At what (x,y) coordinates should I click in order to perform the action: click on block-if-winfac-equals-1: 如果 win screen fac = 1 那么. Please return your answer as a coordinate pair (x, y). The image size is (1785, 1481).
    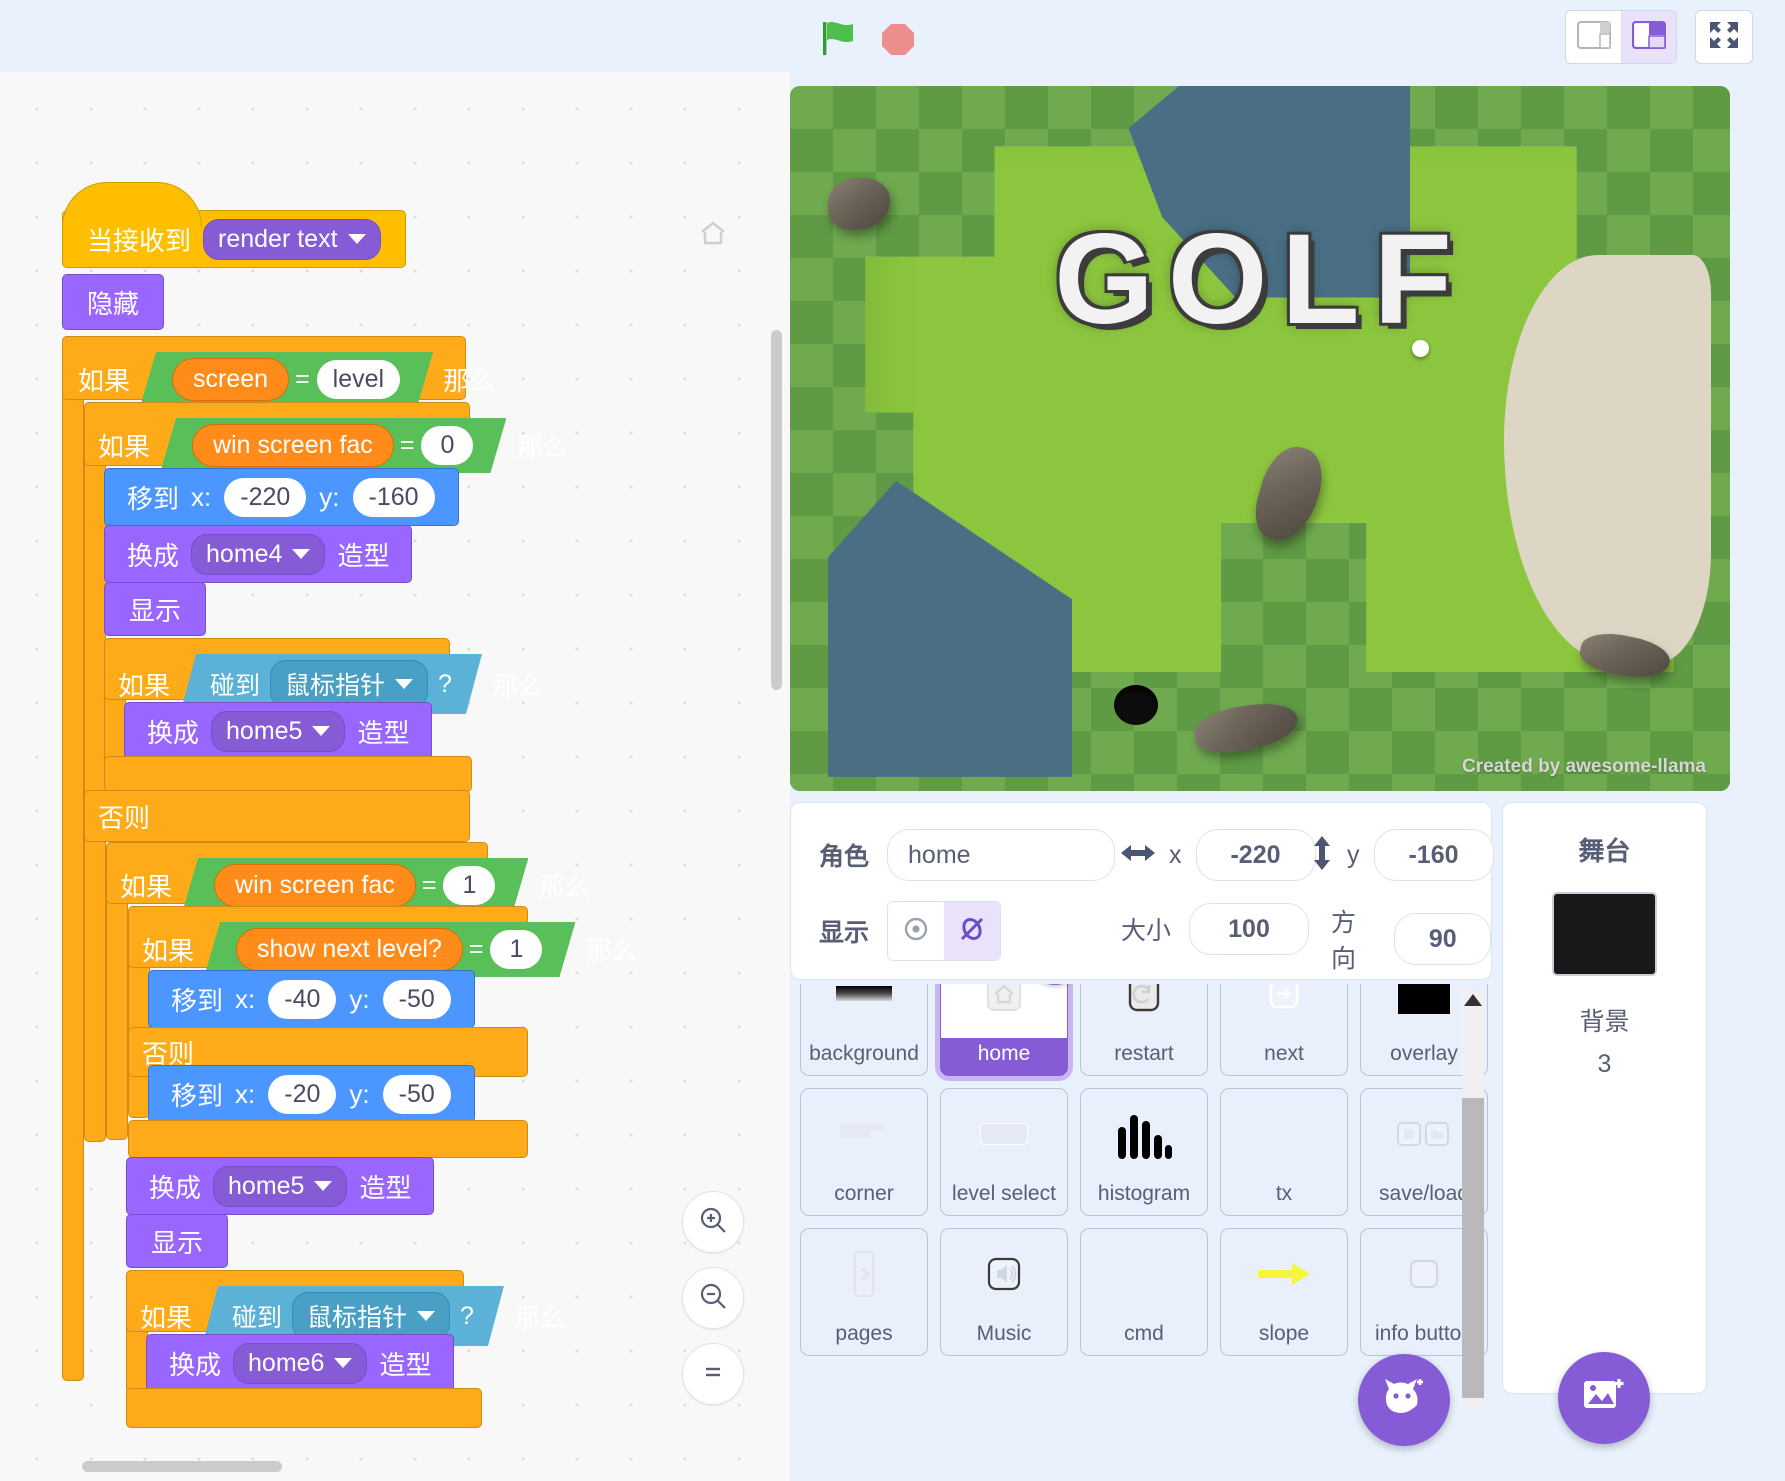
    Looking at the image, I should click on (355, 885).